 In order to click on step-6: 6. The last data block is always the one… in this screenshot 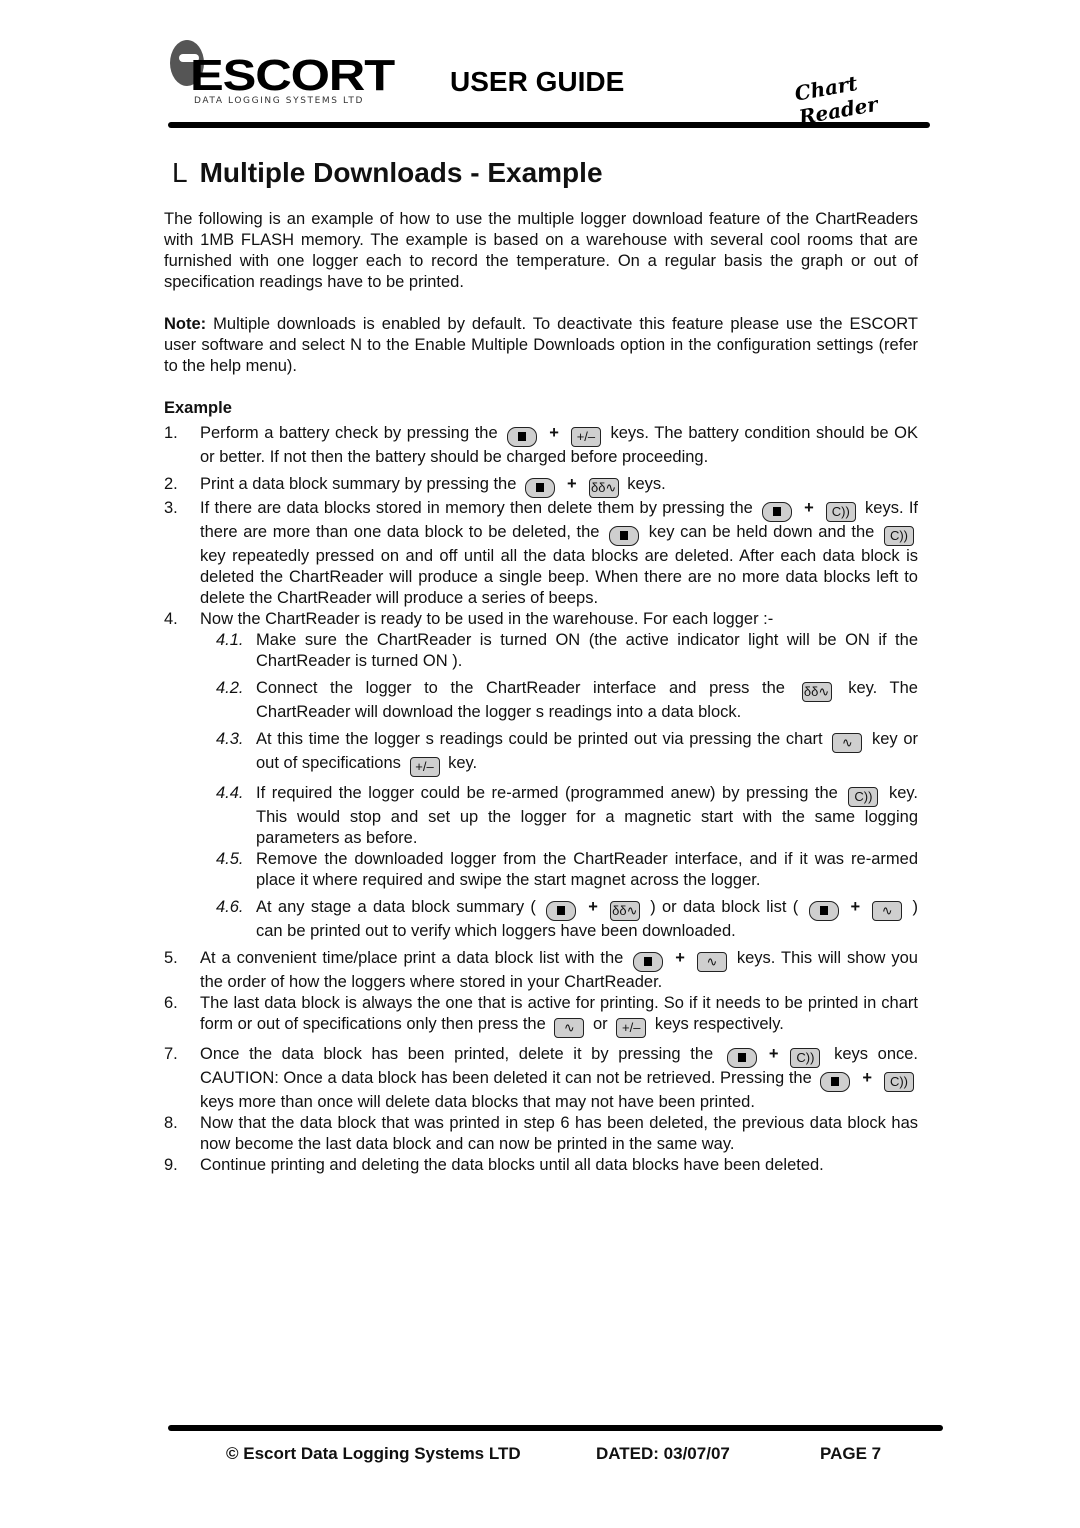, I will do `click(541, 1015)`.